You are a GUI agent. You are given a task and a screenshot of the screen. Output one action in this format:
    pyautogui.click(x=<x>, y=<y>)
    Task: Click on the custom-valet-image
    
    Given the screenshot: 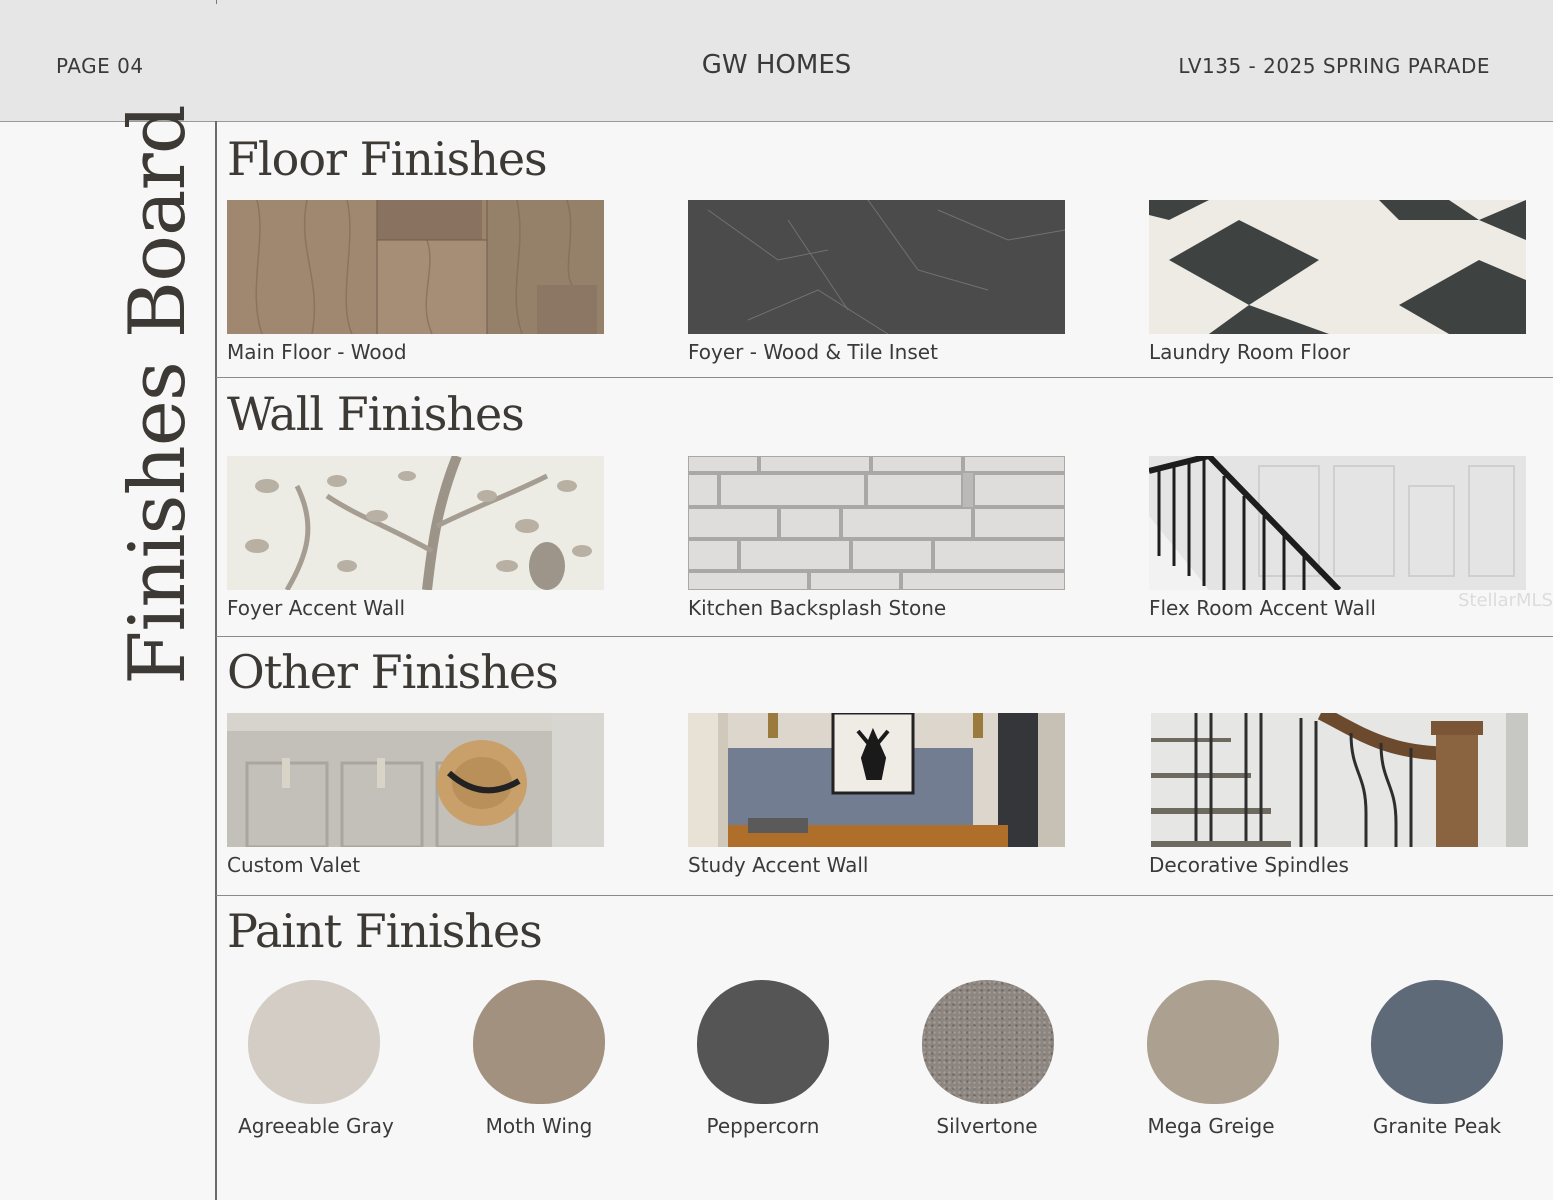 What is the action you would take?
    pyautogui.click(x=415, y=780)
    